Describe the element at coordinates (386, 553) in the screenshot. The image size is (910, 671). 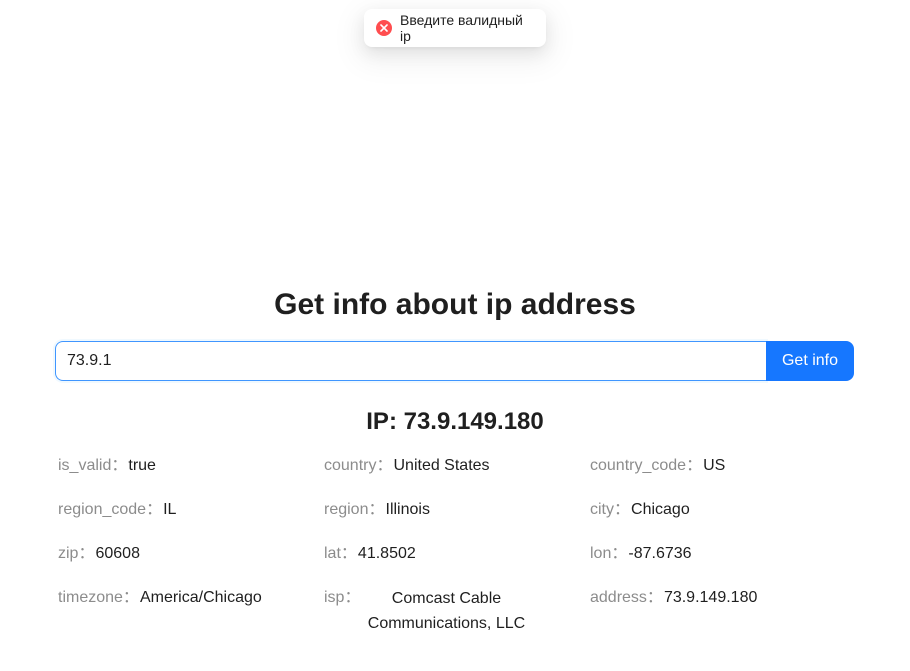
I see `info-value: 41.8502` at that location.